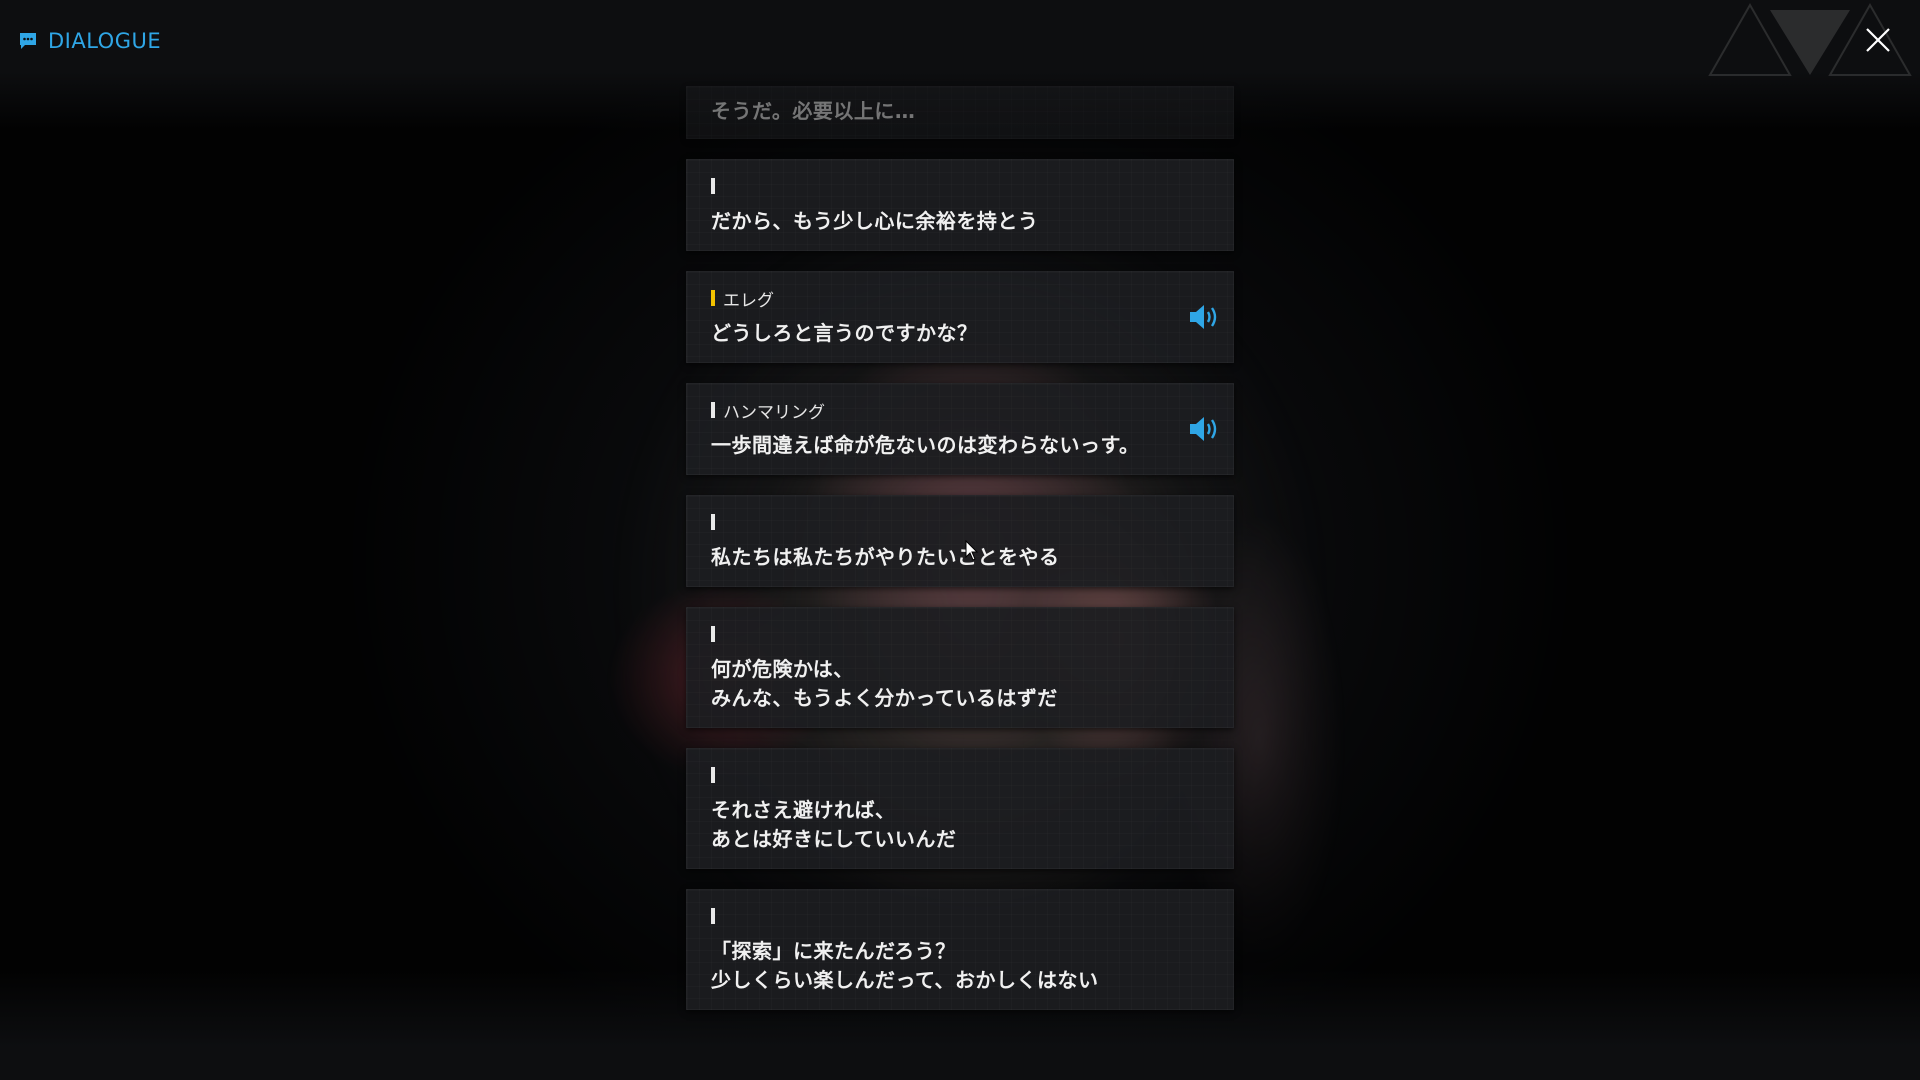 This screenshot has width=1920, height=1080. I want to click on dialogue-entry: 「探索」に来たんだろう？ 少しくらい楽しんだって、おかしくはない, so click(960, 949).